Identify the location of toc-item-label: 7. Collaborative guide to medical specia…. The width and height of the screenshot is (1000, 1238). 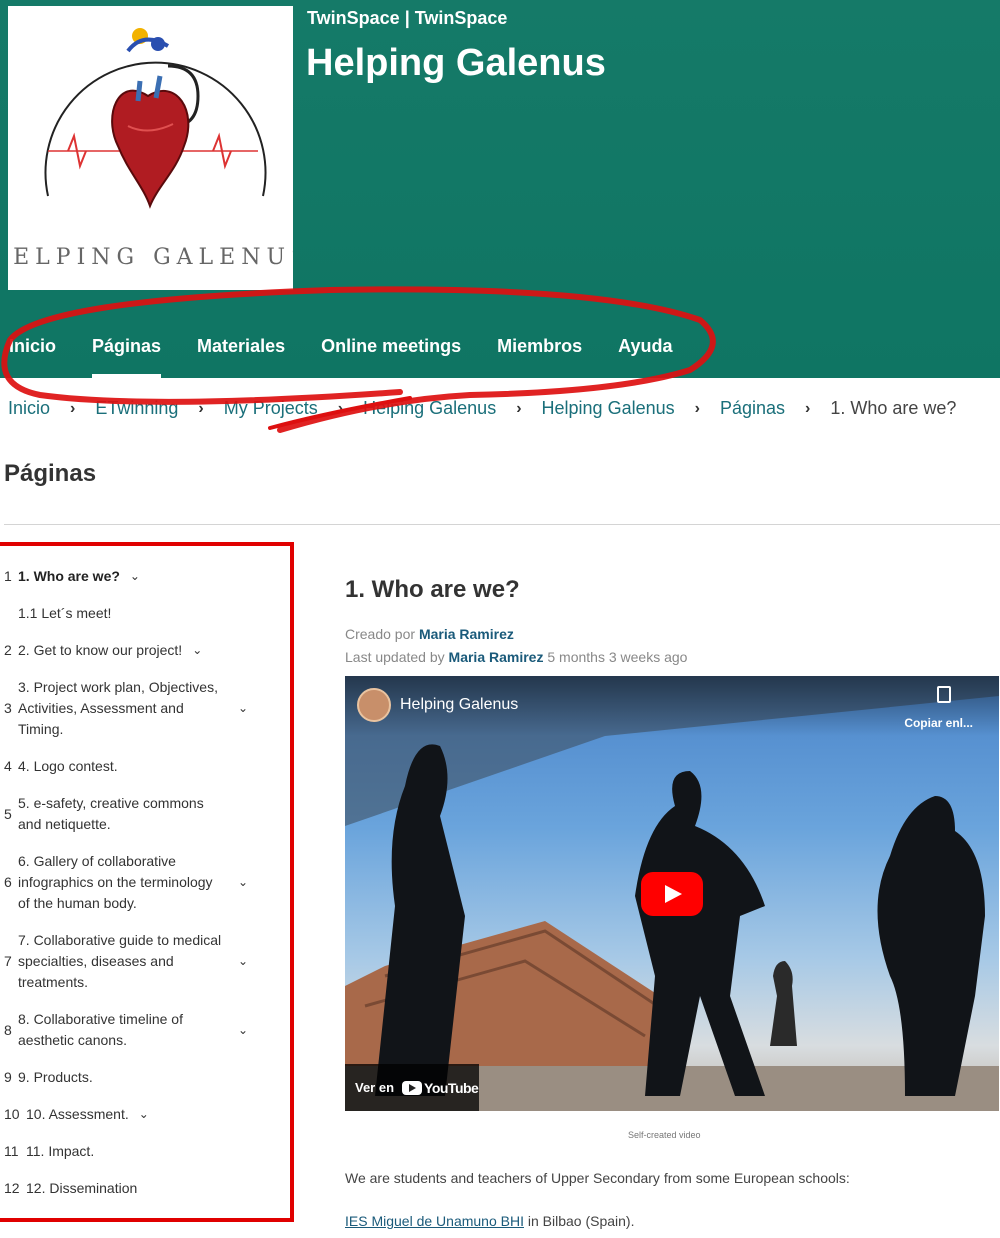
(123, 961).